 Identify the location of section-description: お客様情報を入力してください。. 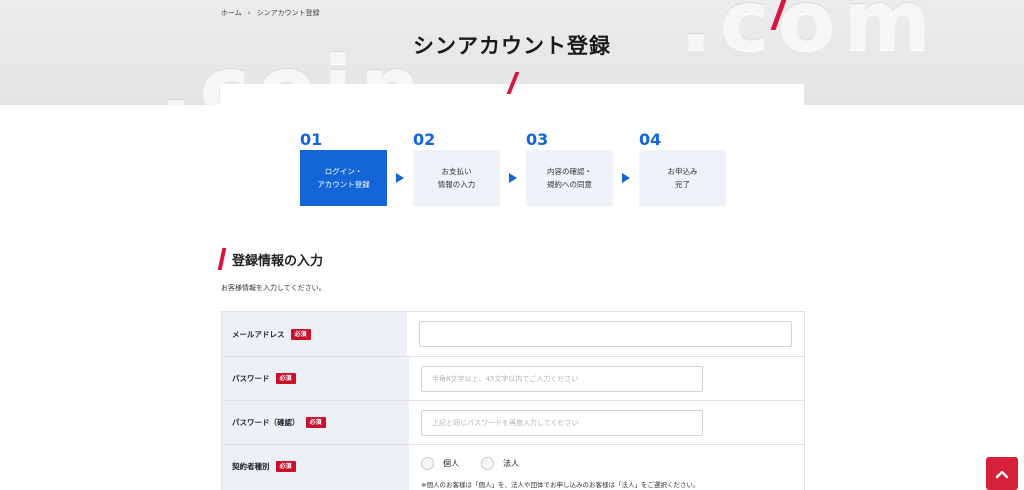
(273, 288).